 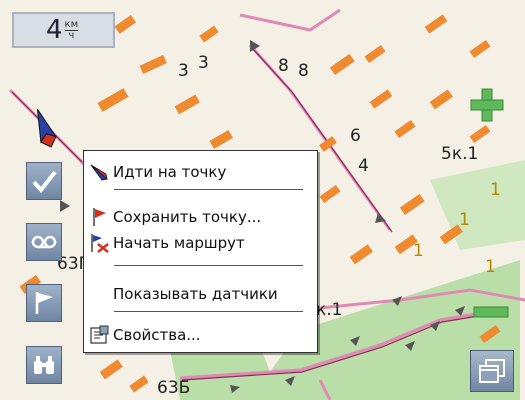 I want to click on speed-unit-top: км, so click(x=71, y=24).